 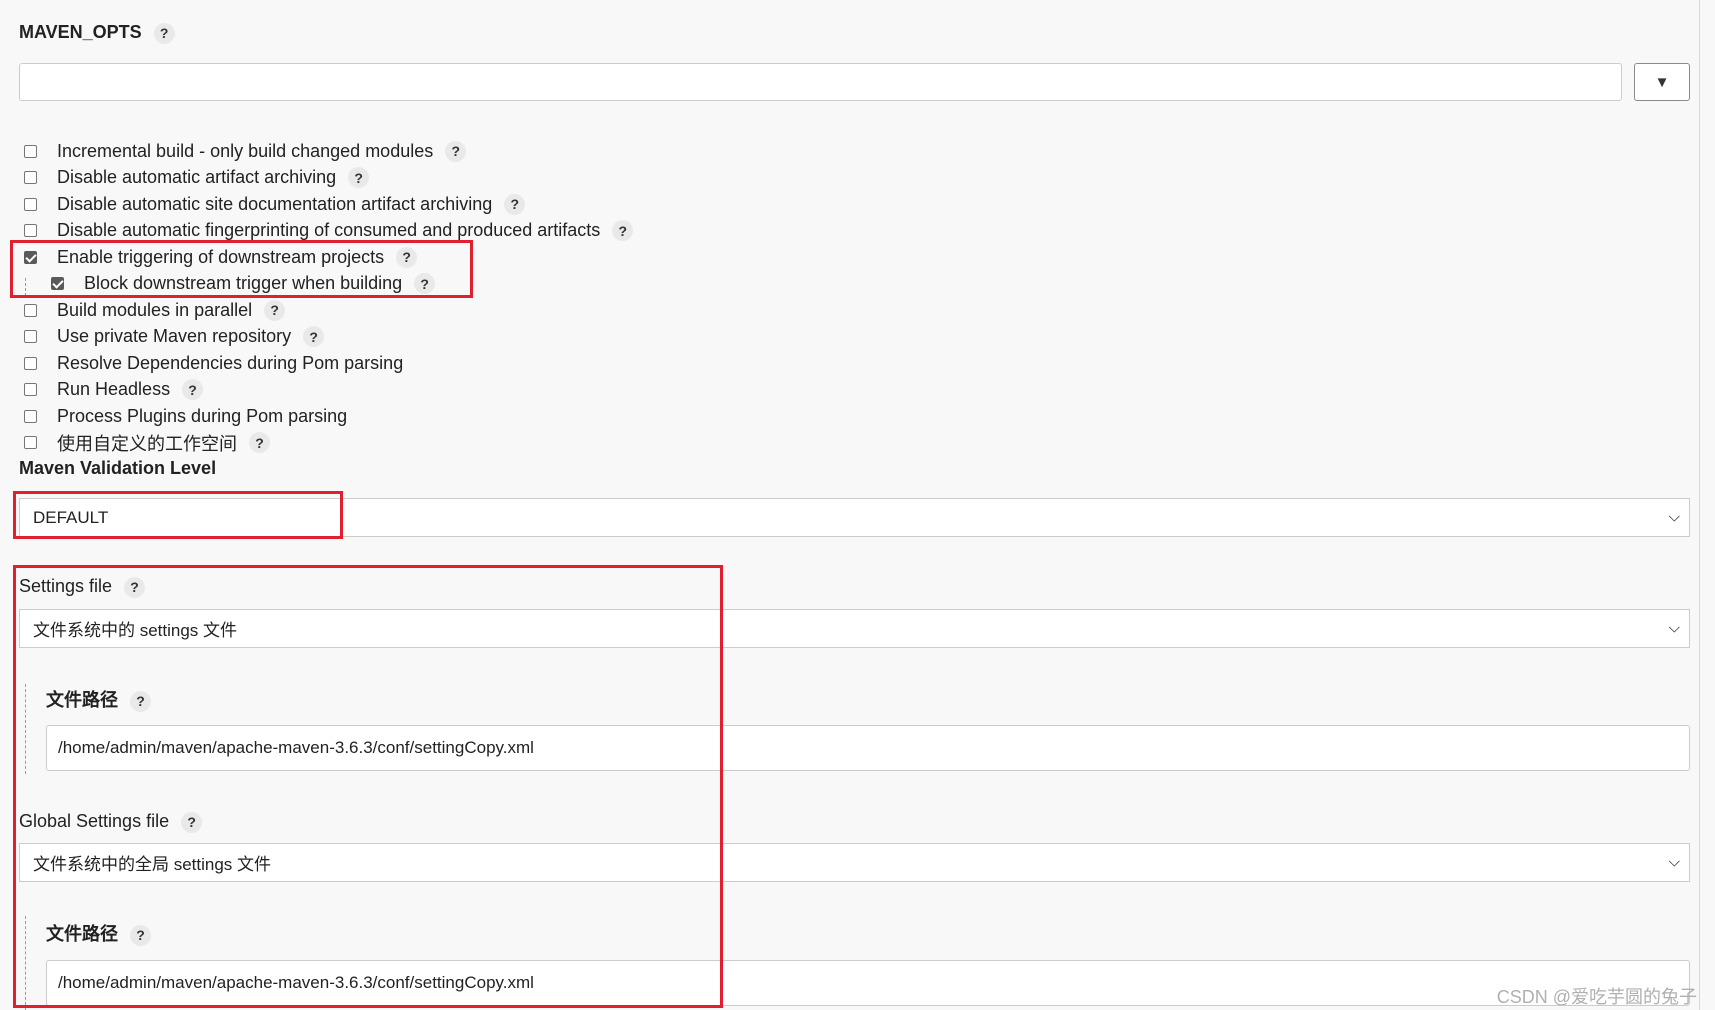 I want to click on page-border, so click(x=1699, y=505).